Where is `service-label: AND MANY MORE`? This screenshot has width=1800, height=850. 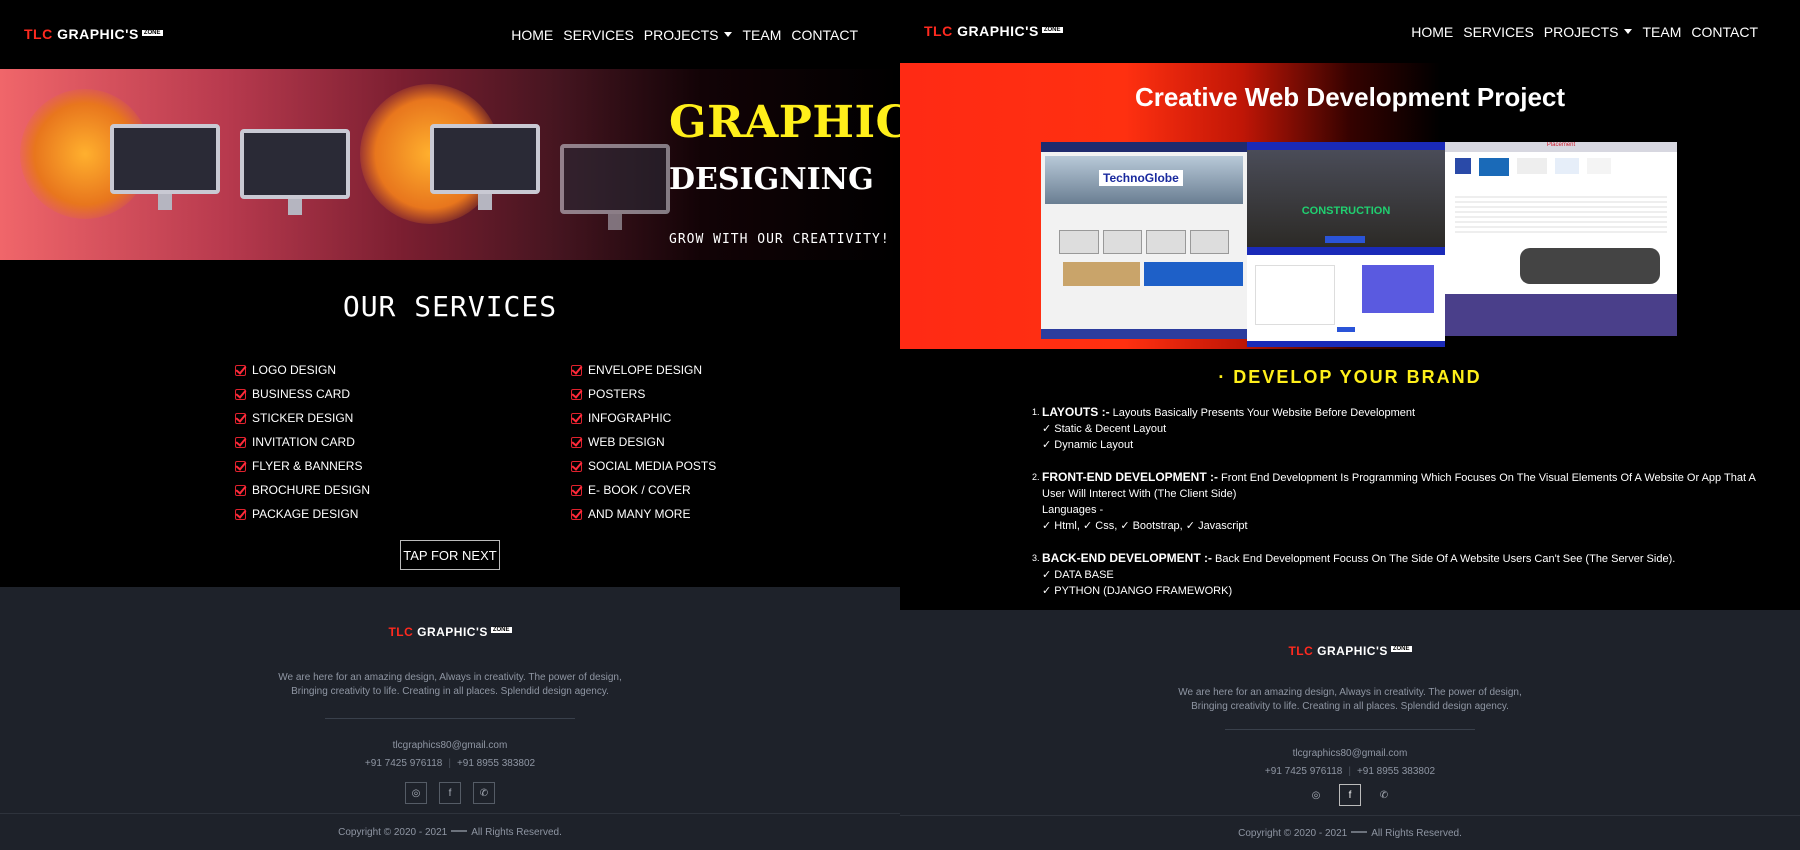 service-label: AND MANY MORE is located at coordinates (639, 514).